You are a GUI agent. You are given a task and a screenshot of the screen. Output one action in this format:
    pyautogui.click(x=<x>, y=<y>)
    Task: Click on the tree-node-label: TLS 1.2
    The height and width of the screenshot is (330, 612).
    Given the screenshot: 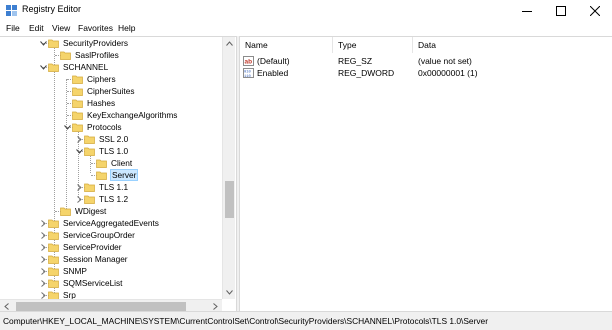 What is the action you would take?
    pyautogui.click(x=114, y=199)
    